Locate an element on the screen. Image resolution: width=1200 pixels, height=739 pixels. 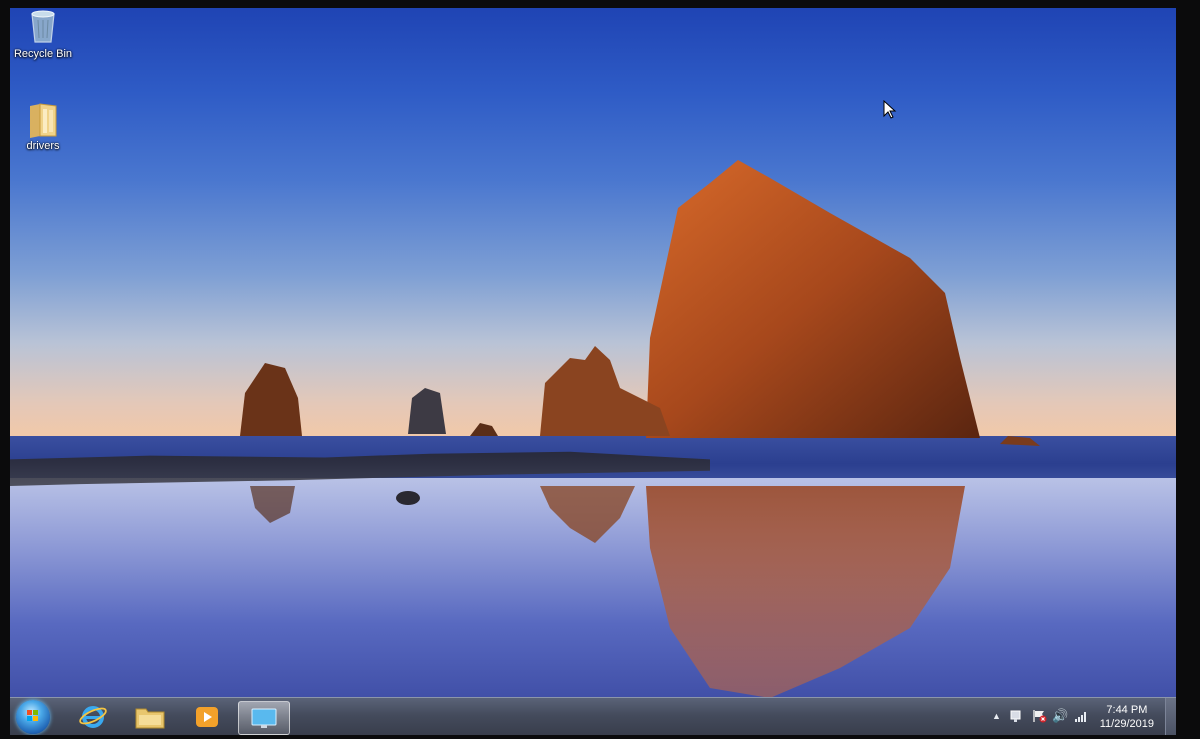
show-desktop-button is located at coordinates (1170, 716).